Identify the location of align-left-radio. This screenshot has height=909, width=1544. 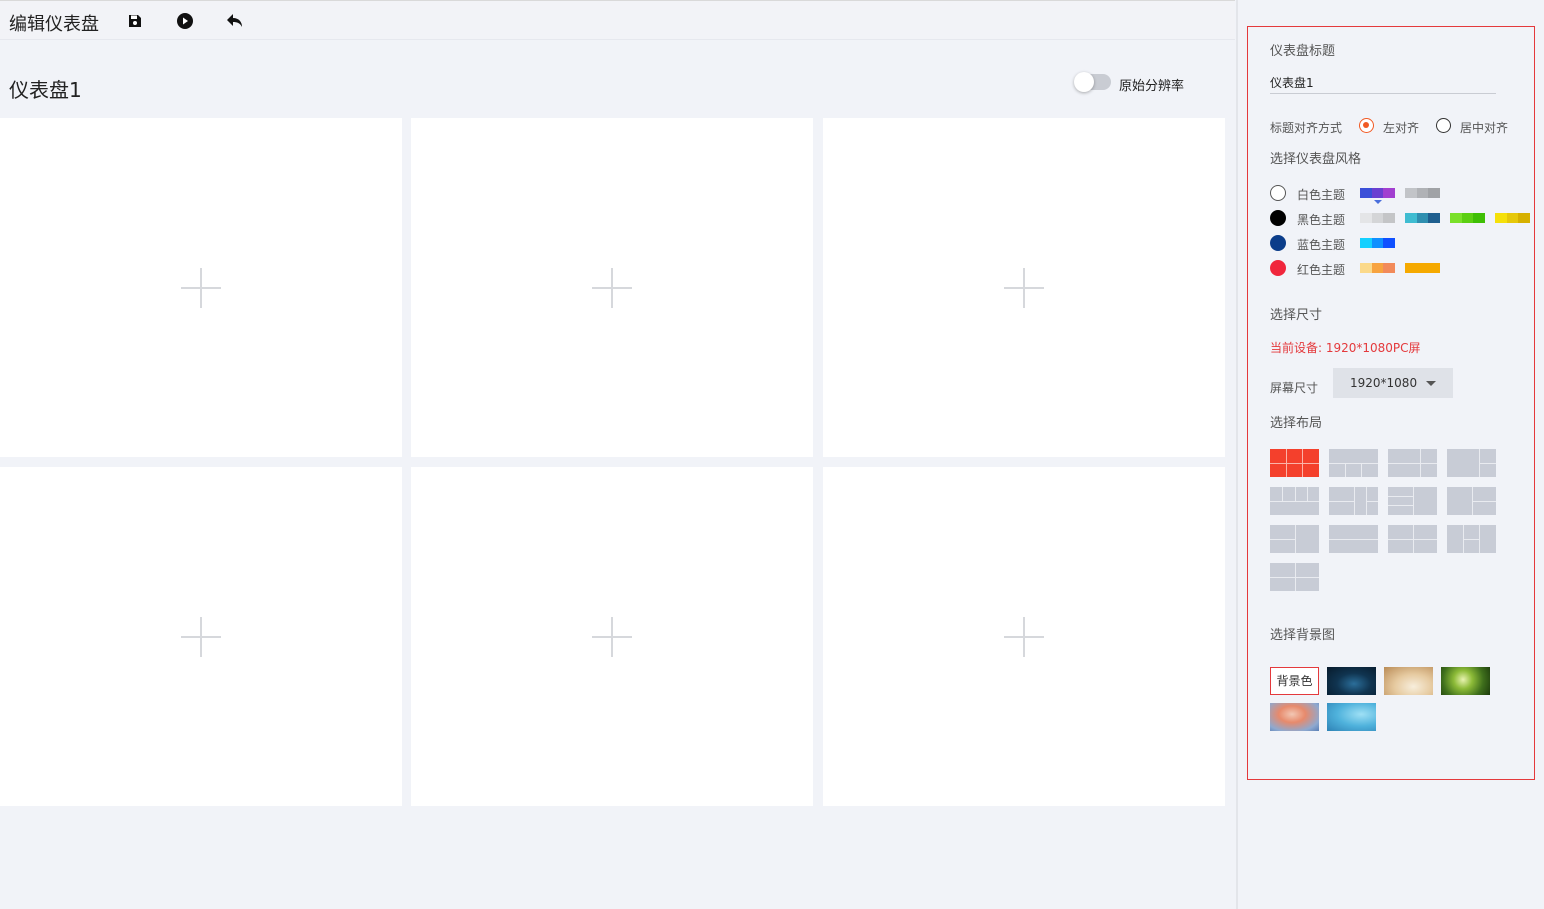
(1366, 125).